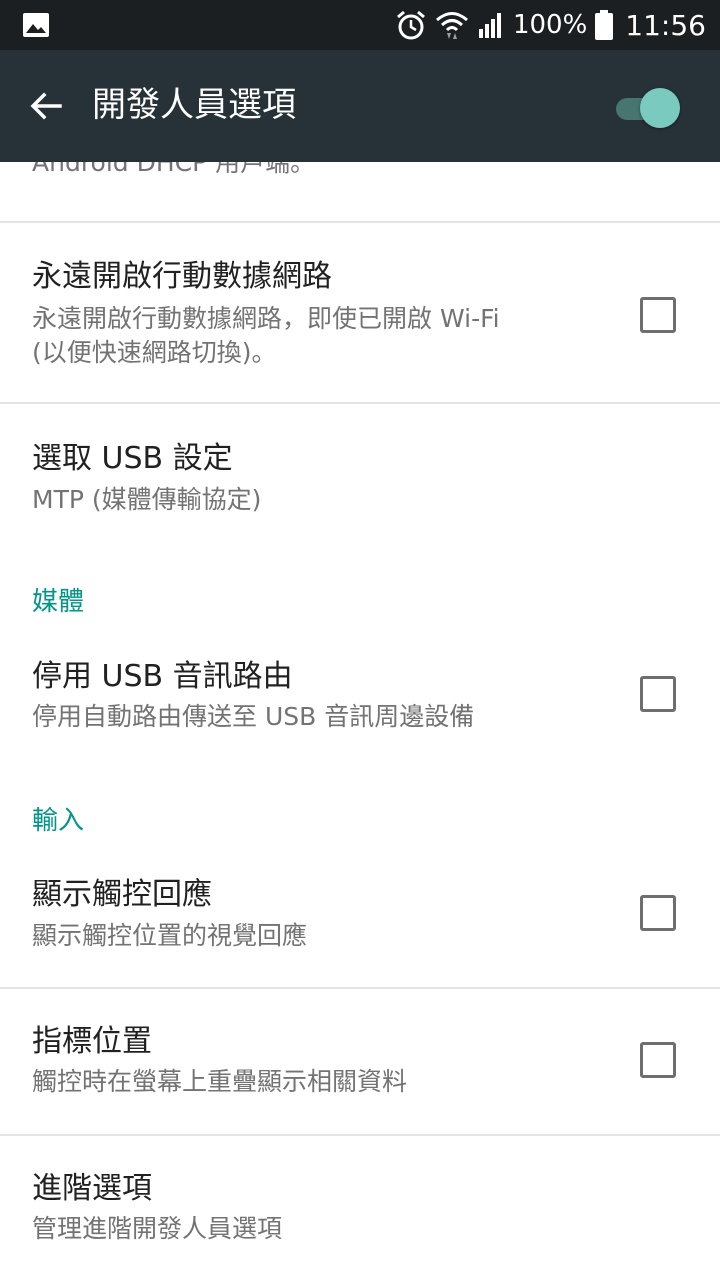 This screenshot has height=1280, width=720. Describe the element at coordinates (132, 458) in the screenshot. I see `usb-configuration-title: 選取 USB 設定` at that location.